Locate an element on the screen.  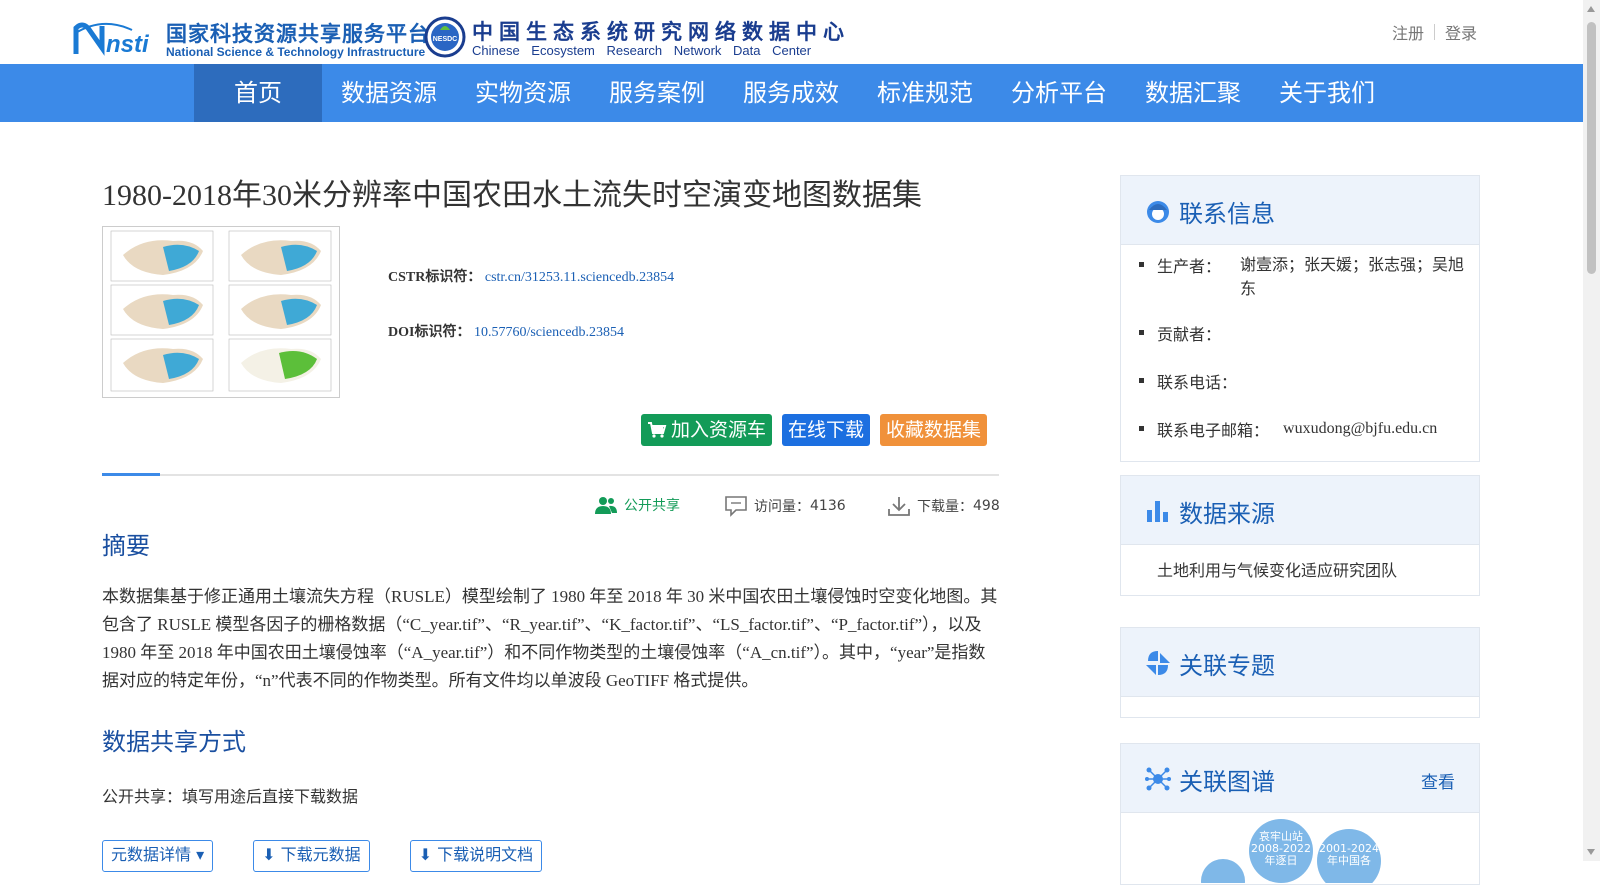
topics-panel-title: 关联专题 is located at coordinates (1227, 666).